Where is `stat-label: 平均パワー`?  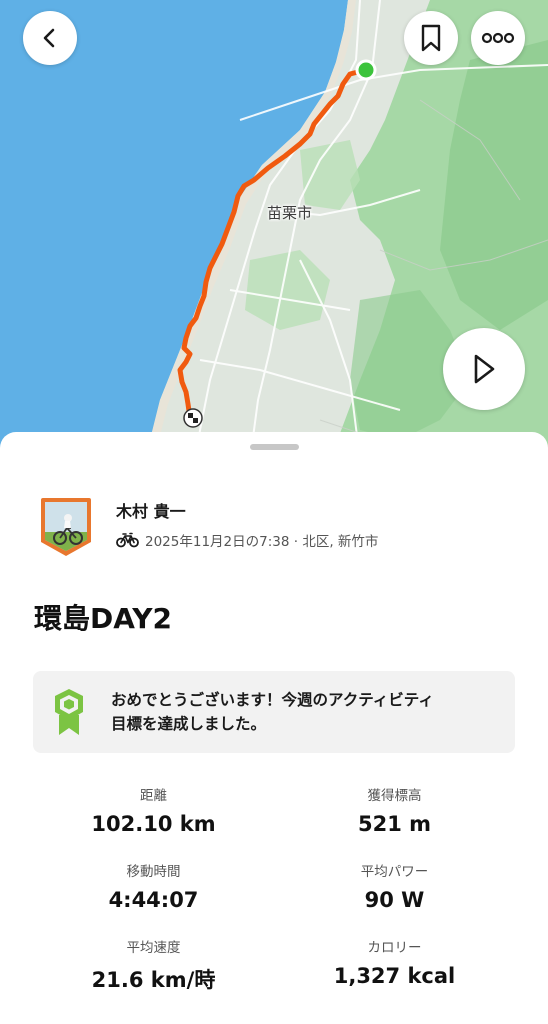 stat-label: 平均パワー is located at coordinates (394, 872).